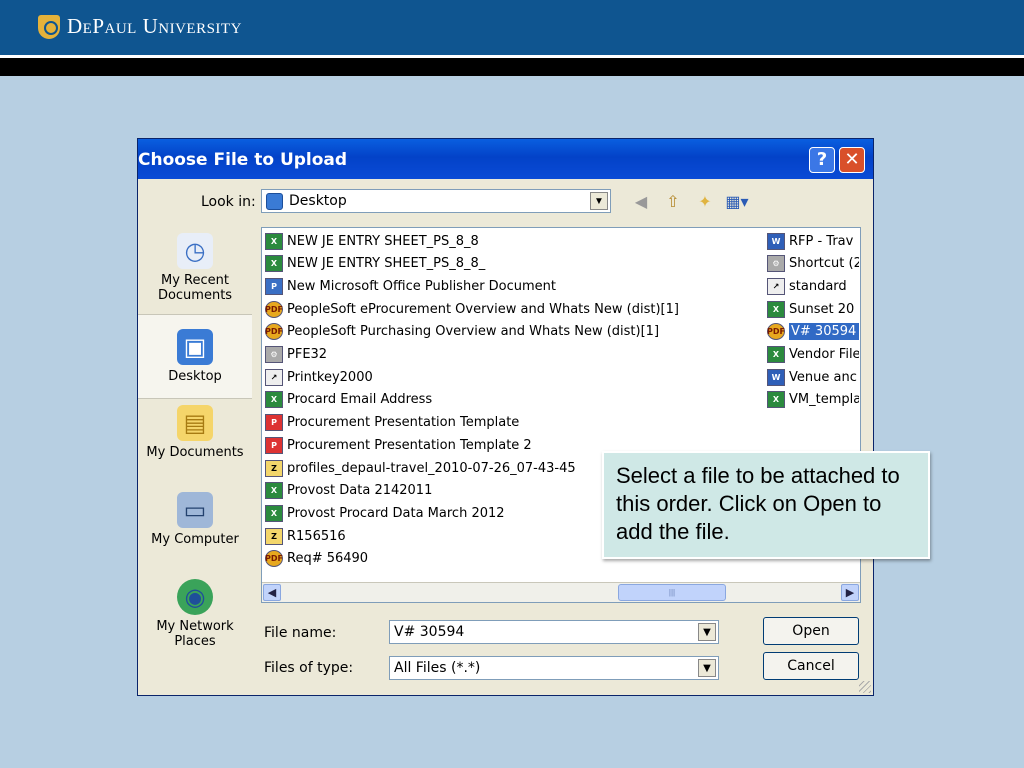  I want to click on my-documents-icon: ▤, so click(195, 423).